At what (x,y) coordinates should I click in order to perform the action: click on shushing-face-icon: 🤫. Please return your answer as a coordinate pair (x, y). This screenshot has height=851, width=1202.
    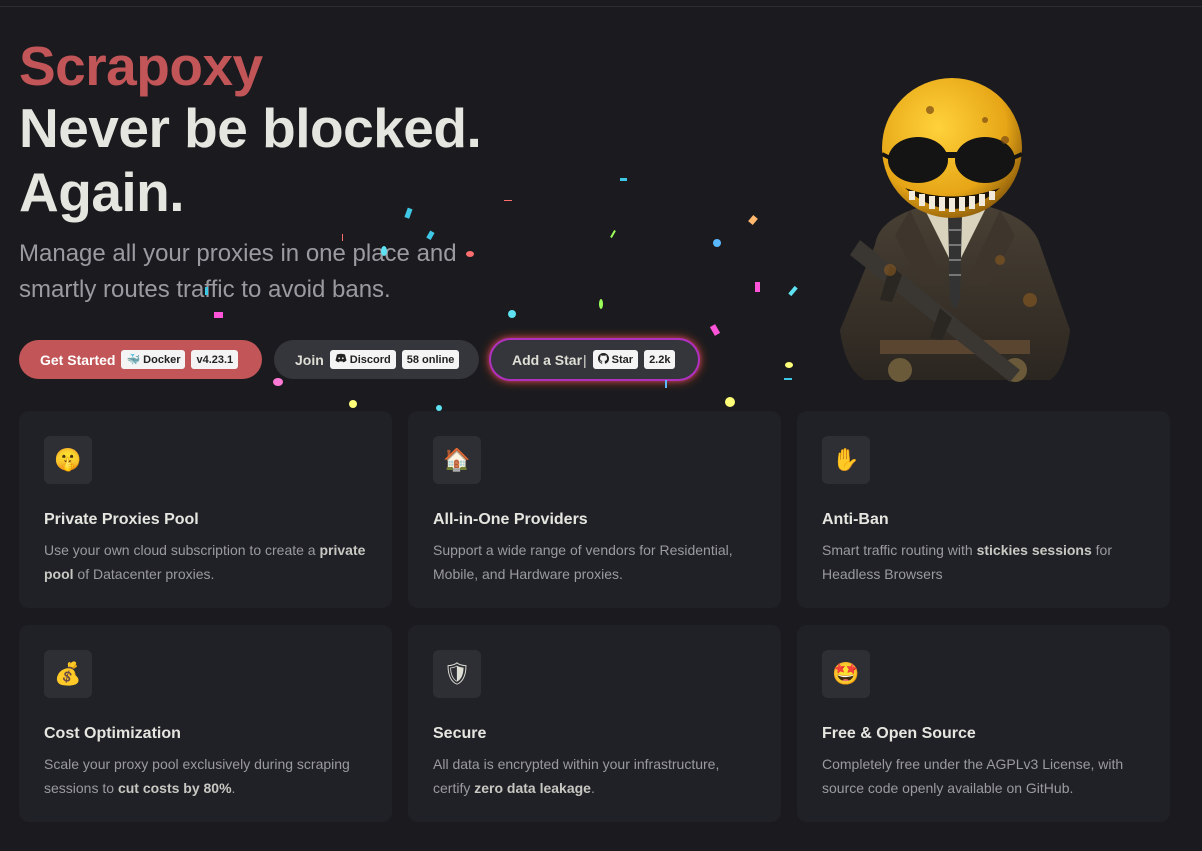
    Looking at the image, I should click on (68, 460).